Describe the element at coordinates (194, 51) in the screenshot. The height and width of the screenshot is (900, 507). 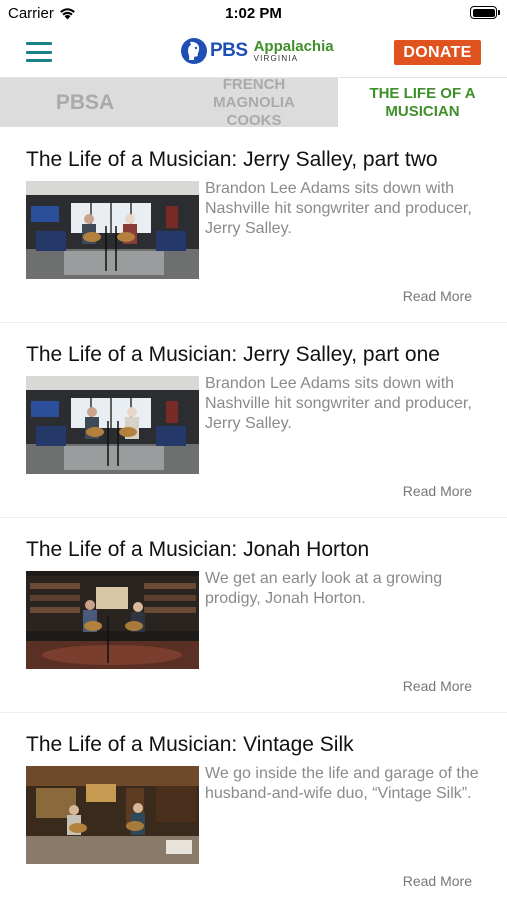
I see `pbs-head-icon` at that location.